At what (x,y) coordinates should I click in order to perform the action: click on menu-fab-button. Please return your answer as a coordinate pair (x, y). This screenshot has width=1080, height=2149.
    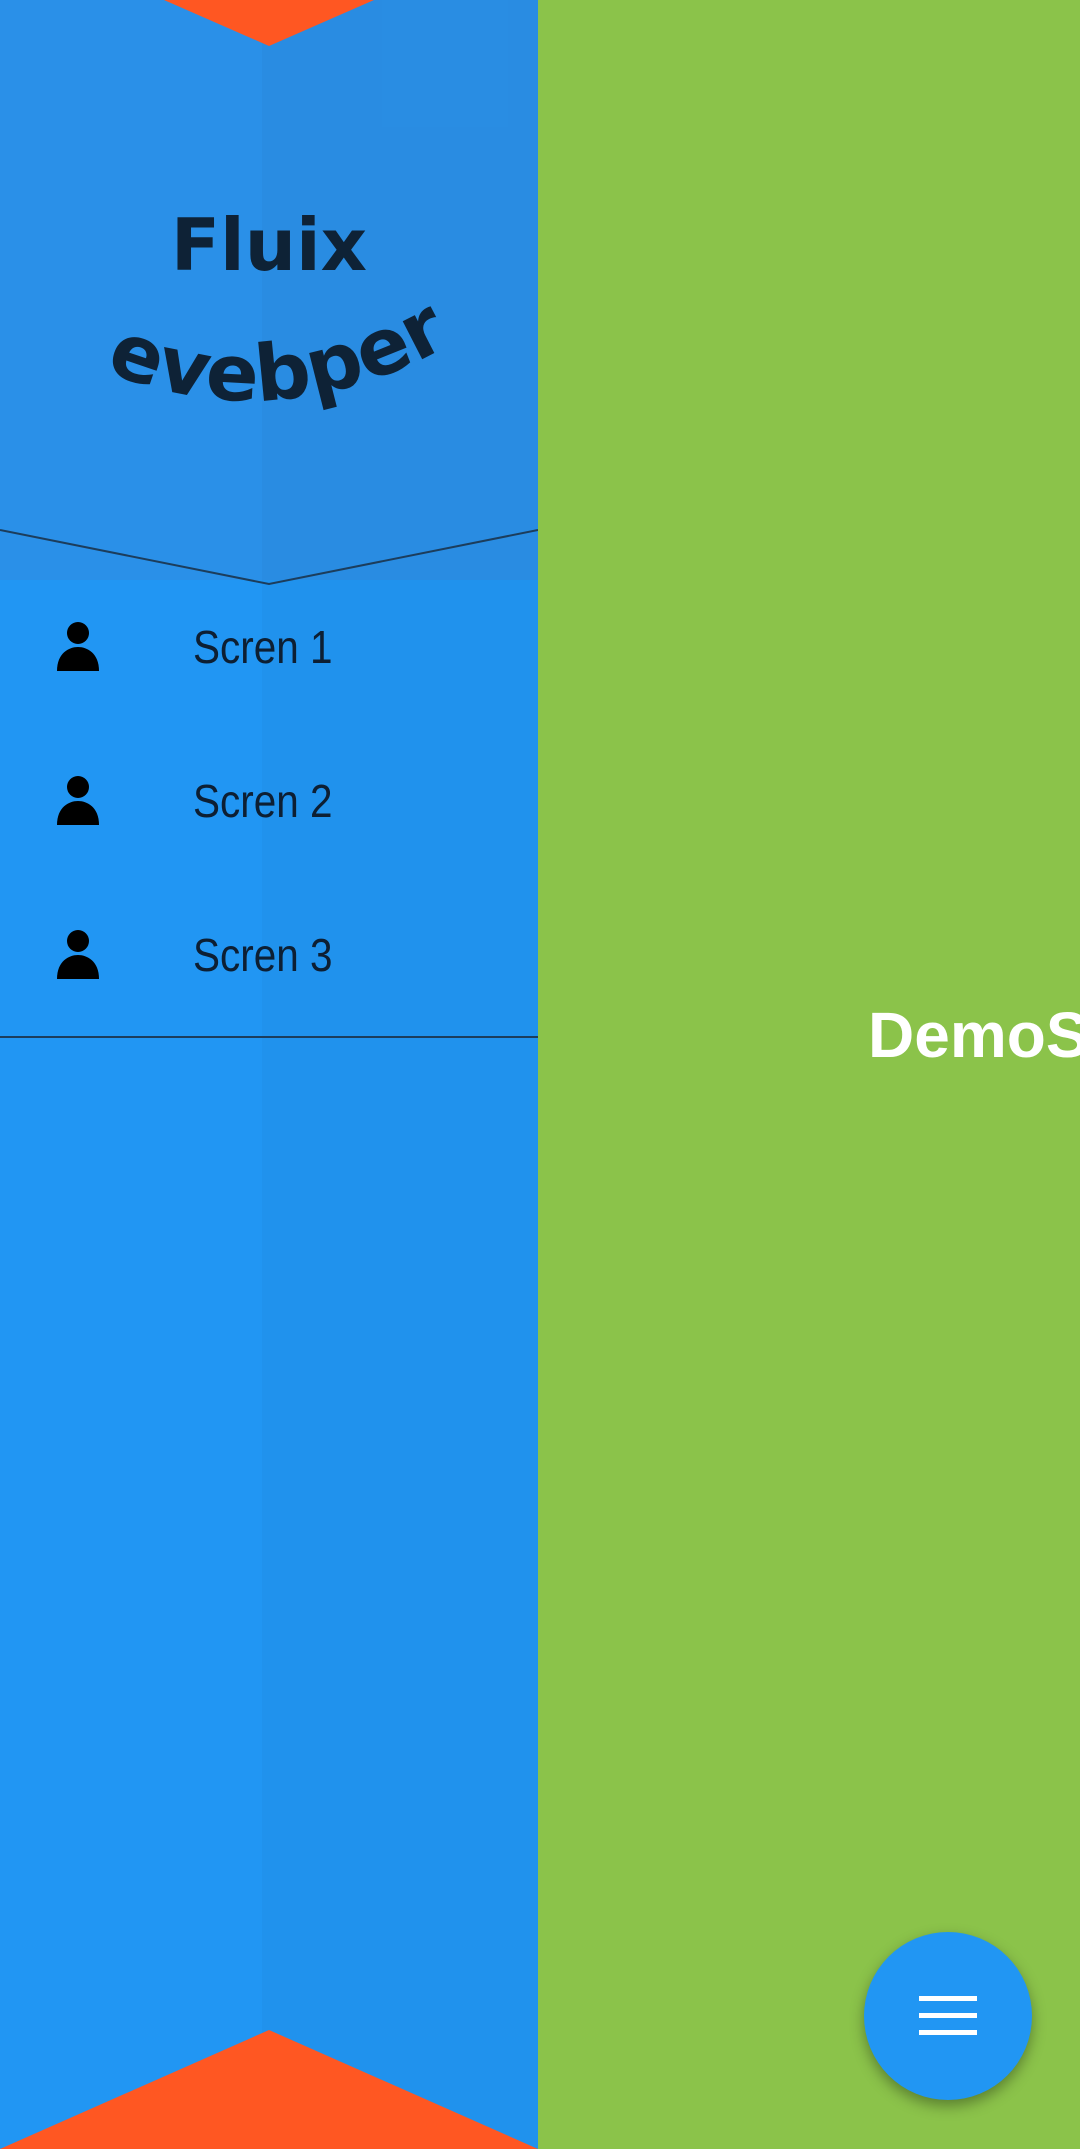
    Looking at the image, I should click on (948, 2016).